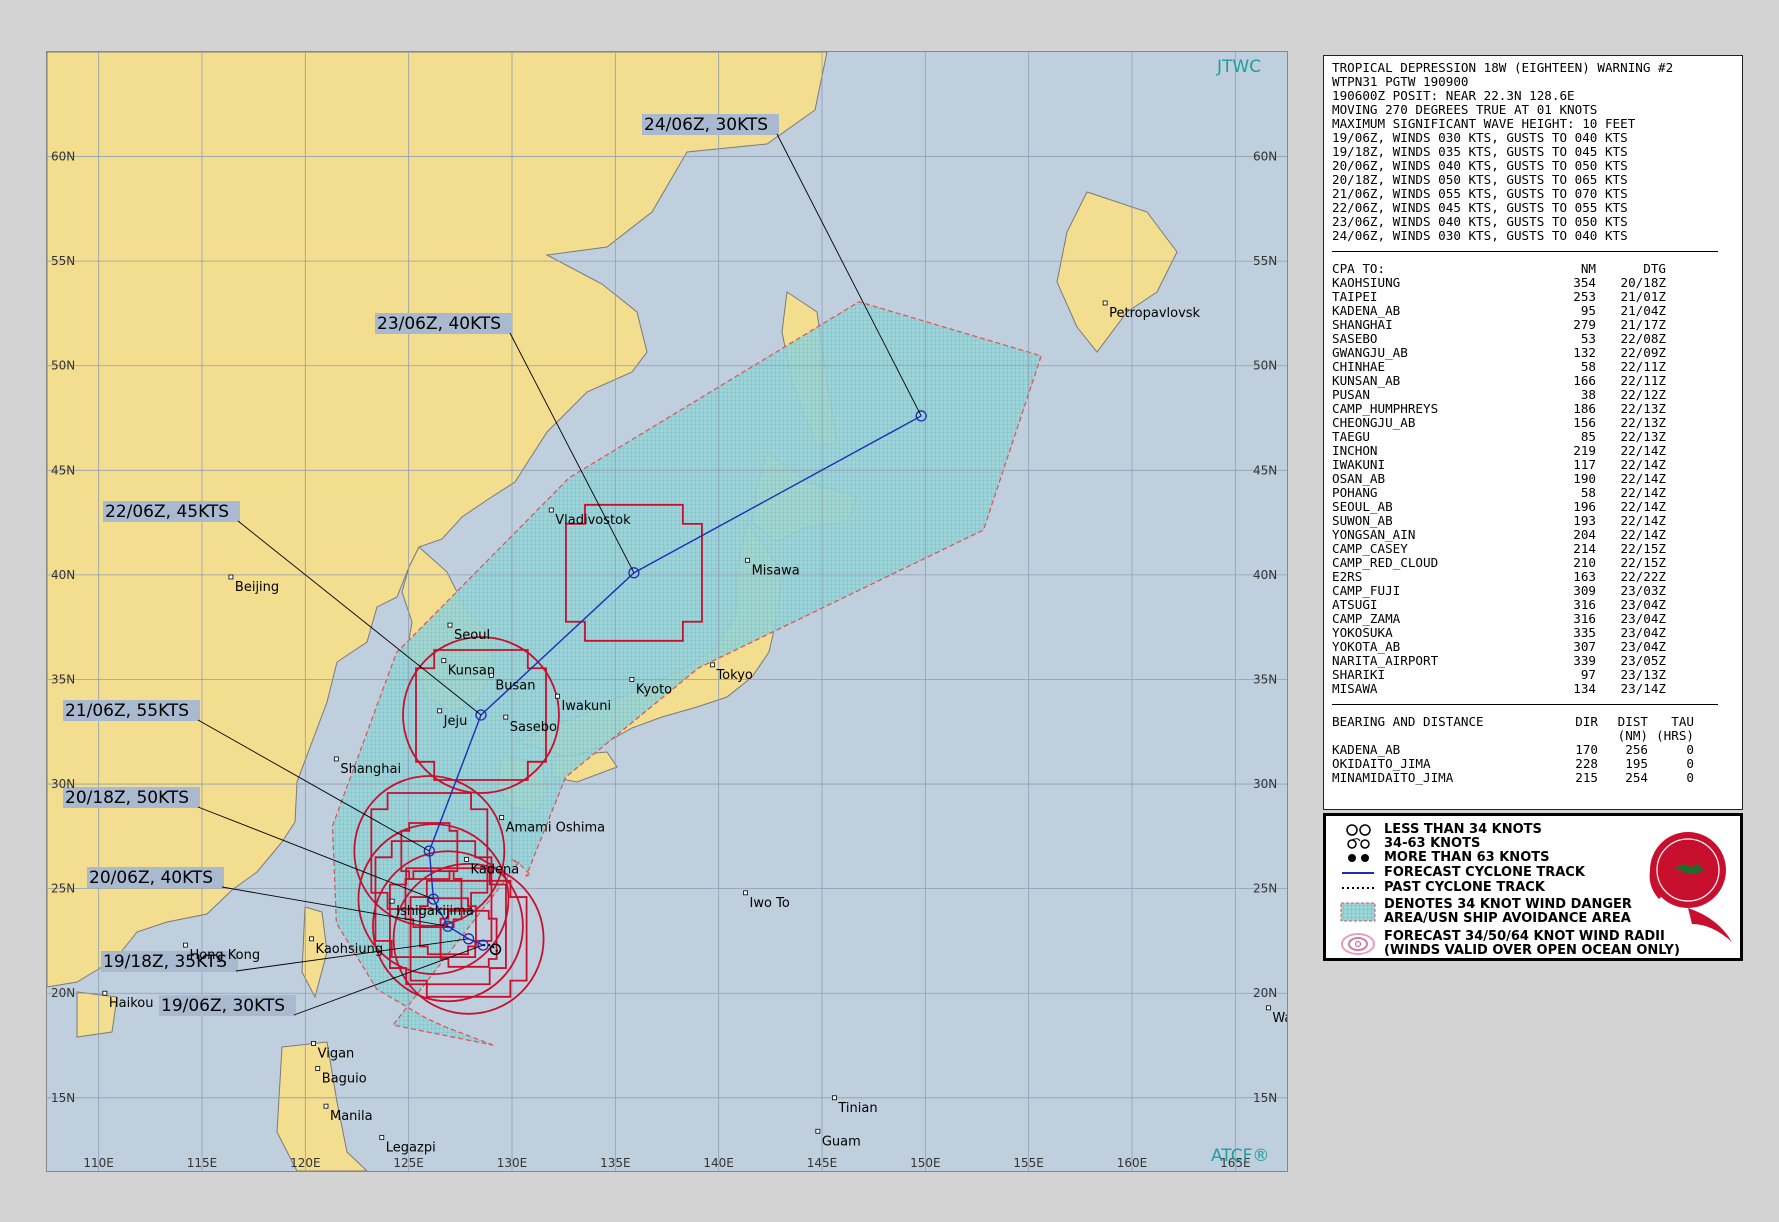  What do you see at coordinates (1440, 888) in the screenshot?
I see `legend-past-track: PAST CYCLONE TRACK` at bounding box center [1440, 888].